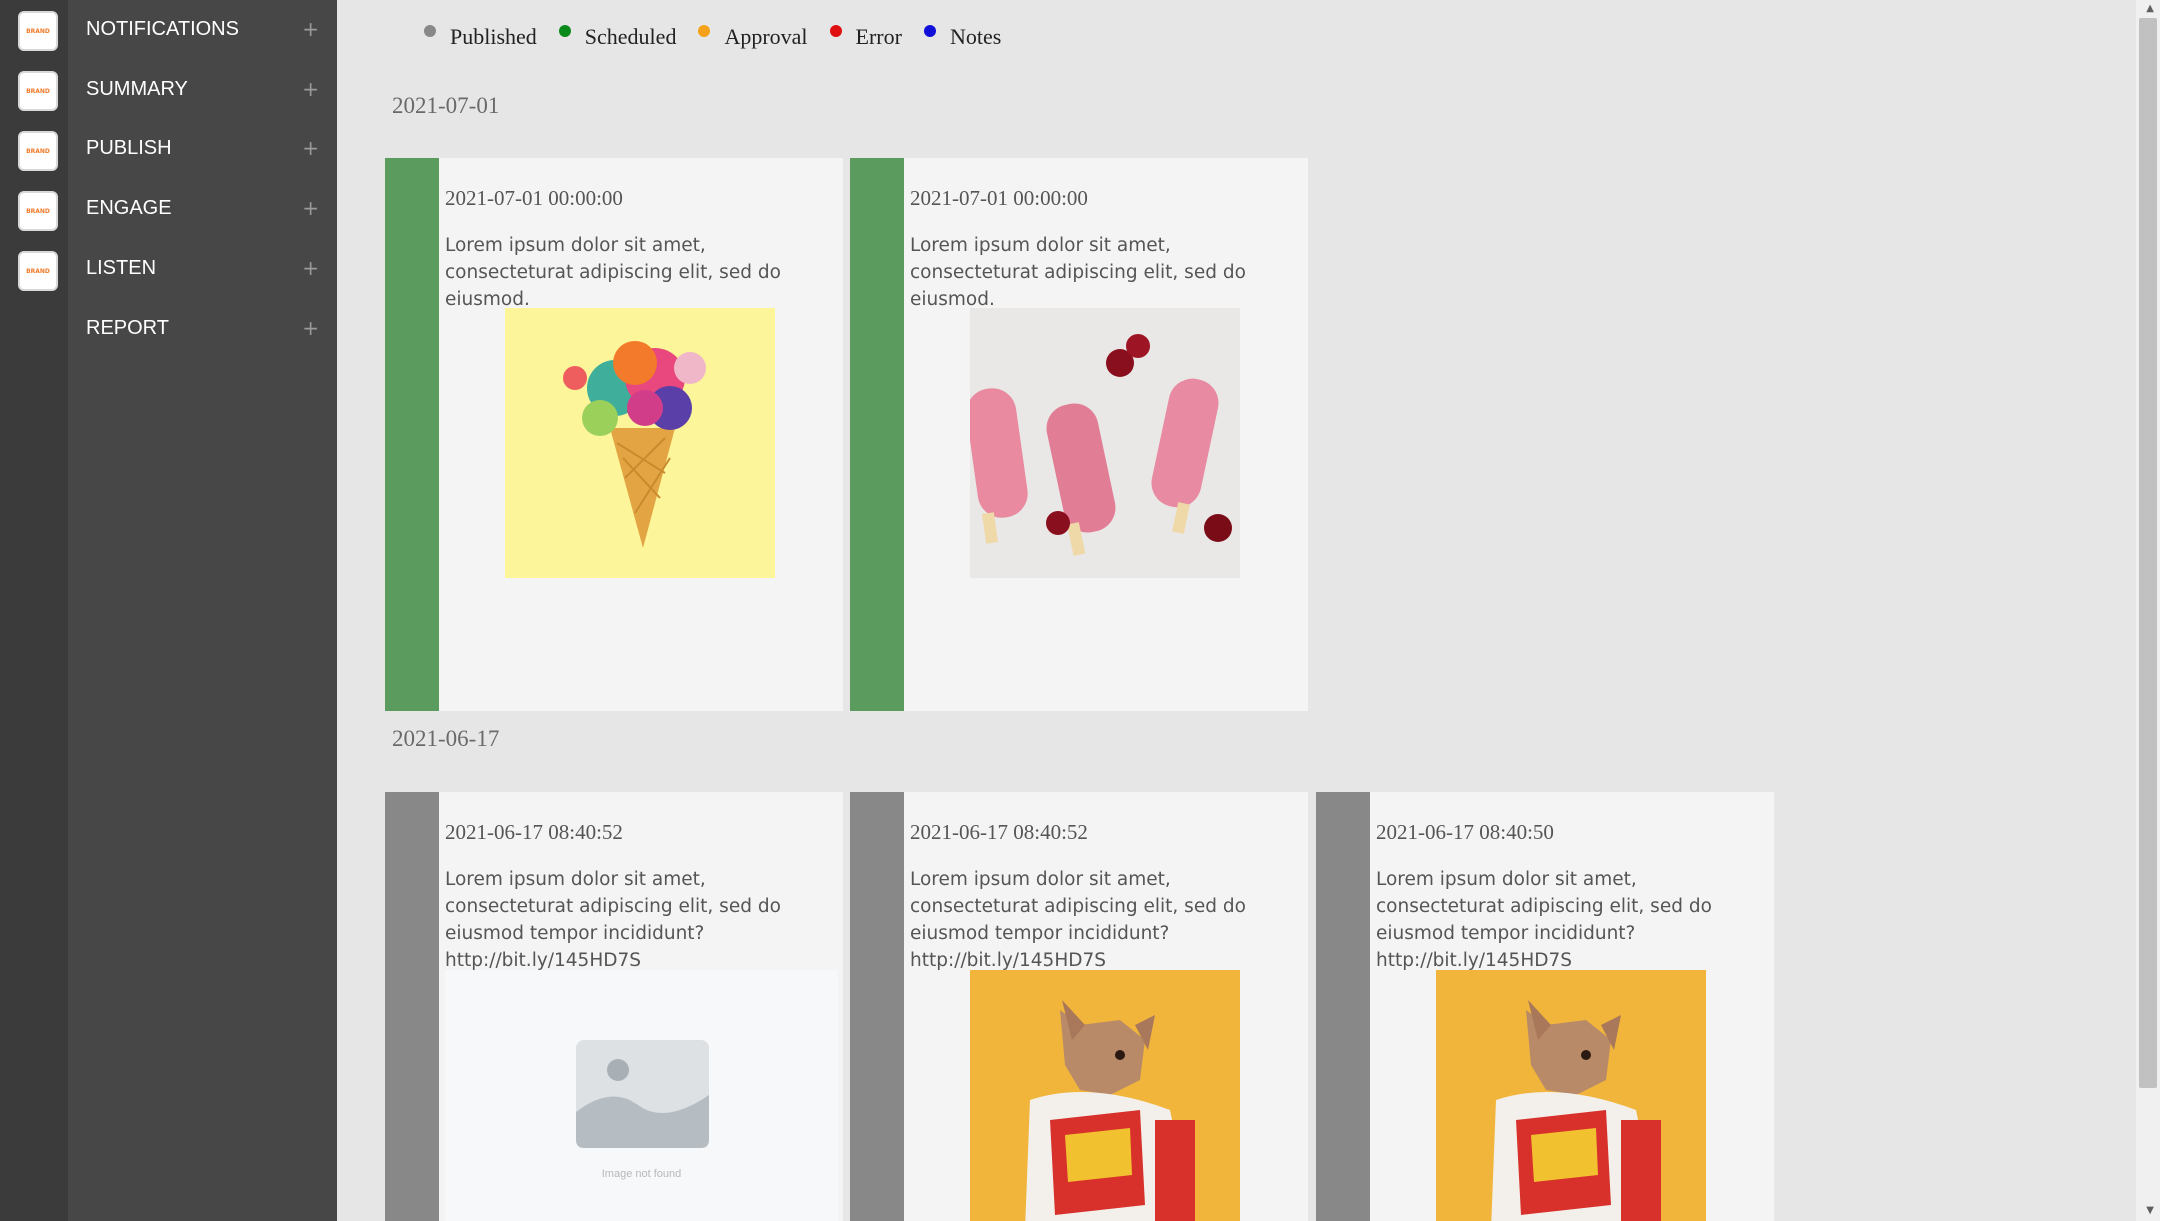 The image size is (2160, 1221). I want to click on sidebar-item-label: REPORT, so click(127, 327).